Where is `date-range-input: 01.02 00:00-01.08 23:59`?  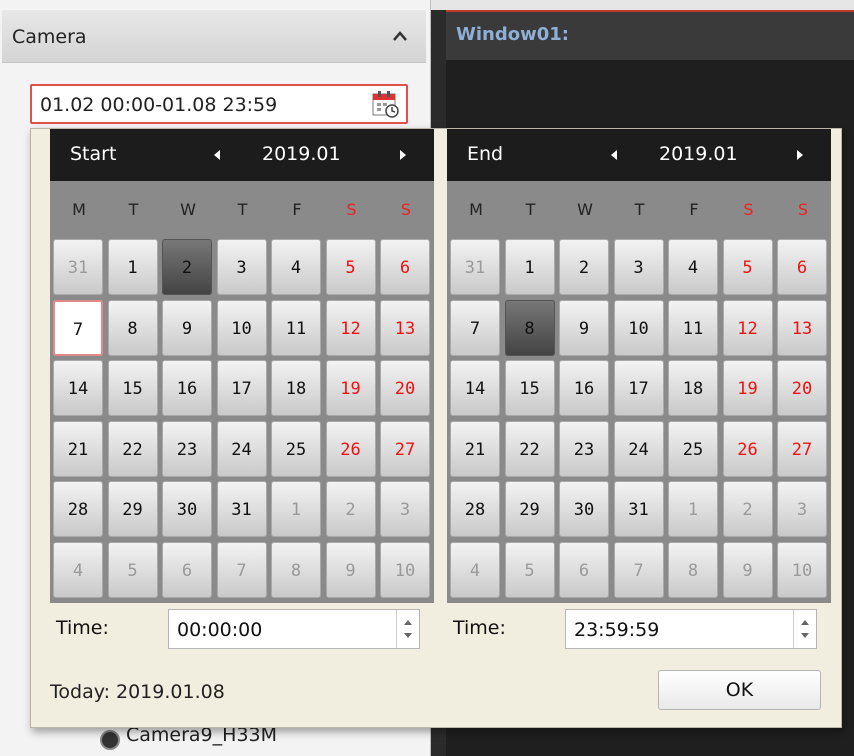
date-range-input: 01.02 00:00-01.08 23:59 is located at coordinates (219, 104).